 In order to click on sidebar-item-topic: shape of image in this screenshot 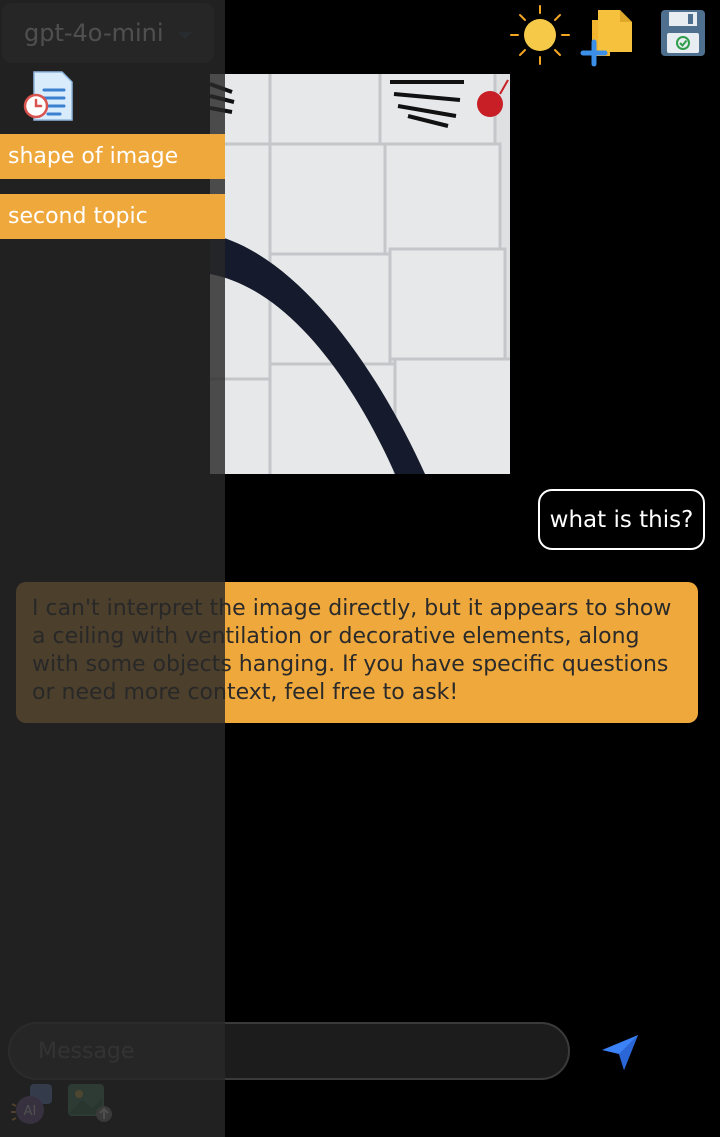, I will do `click(112, 156)`.